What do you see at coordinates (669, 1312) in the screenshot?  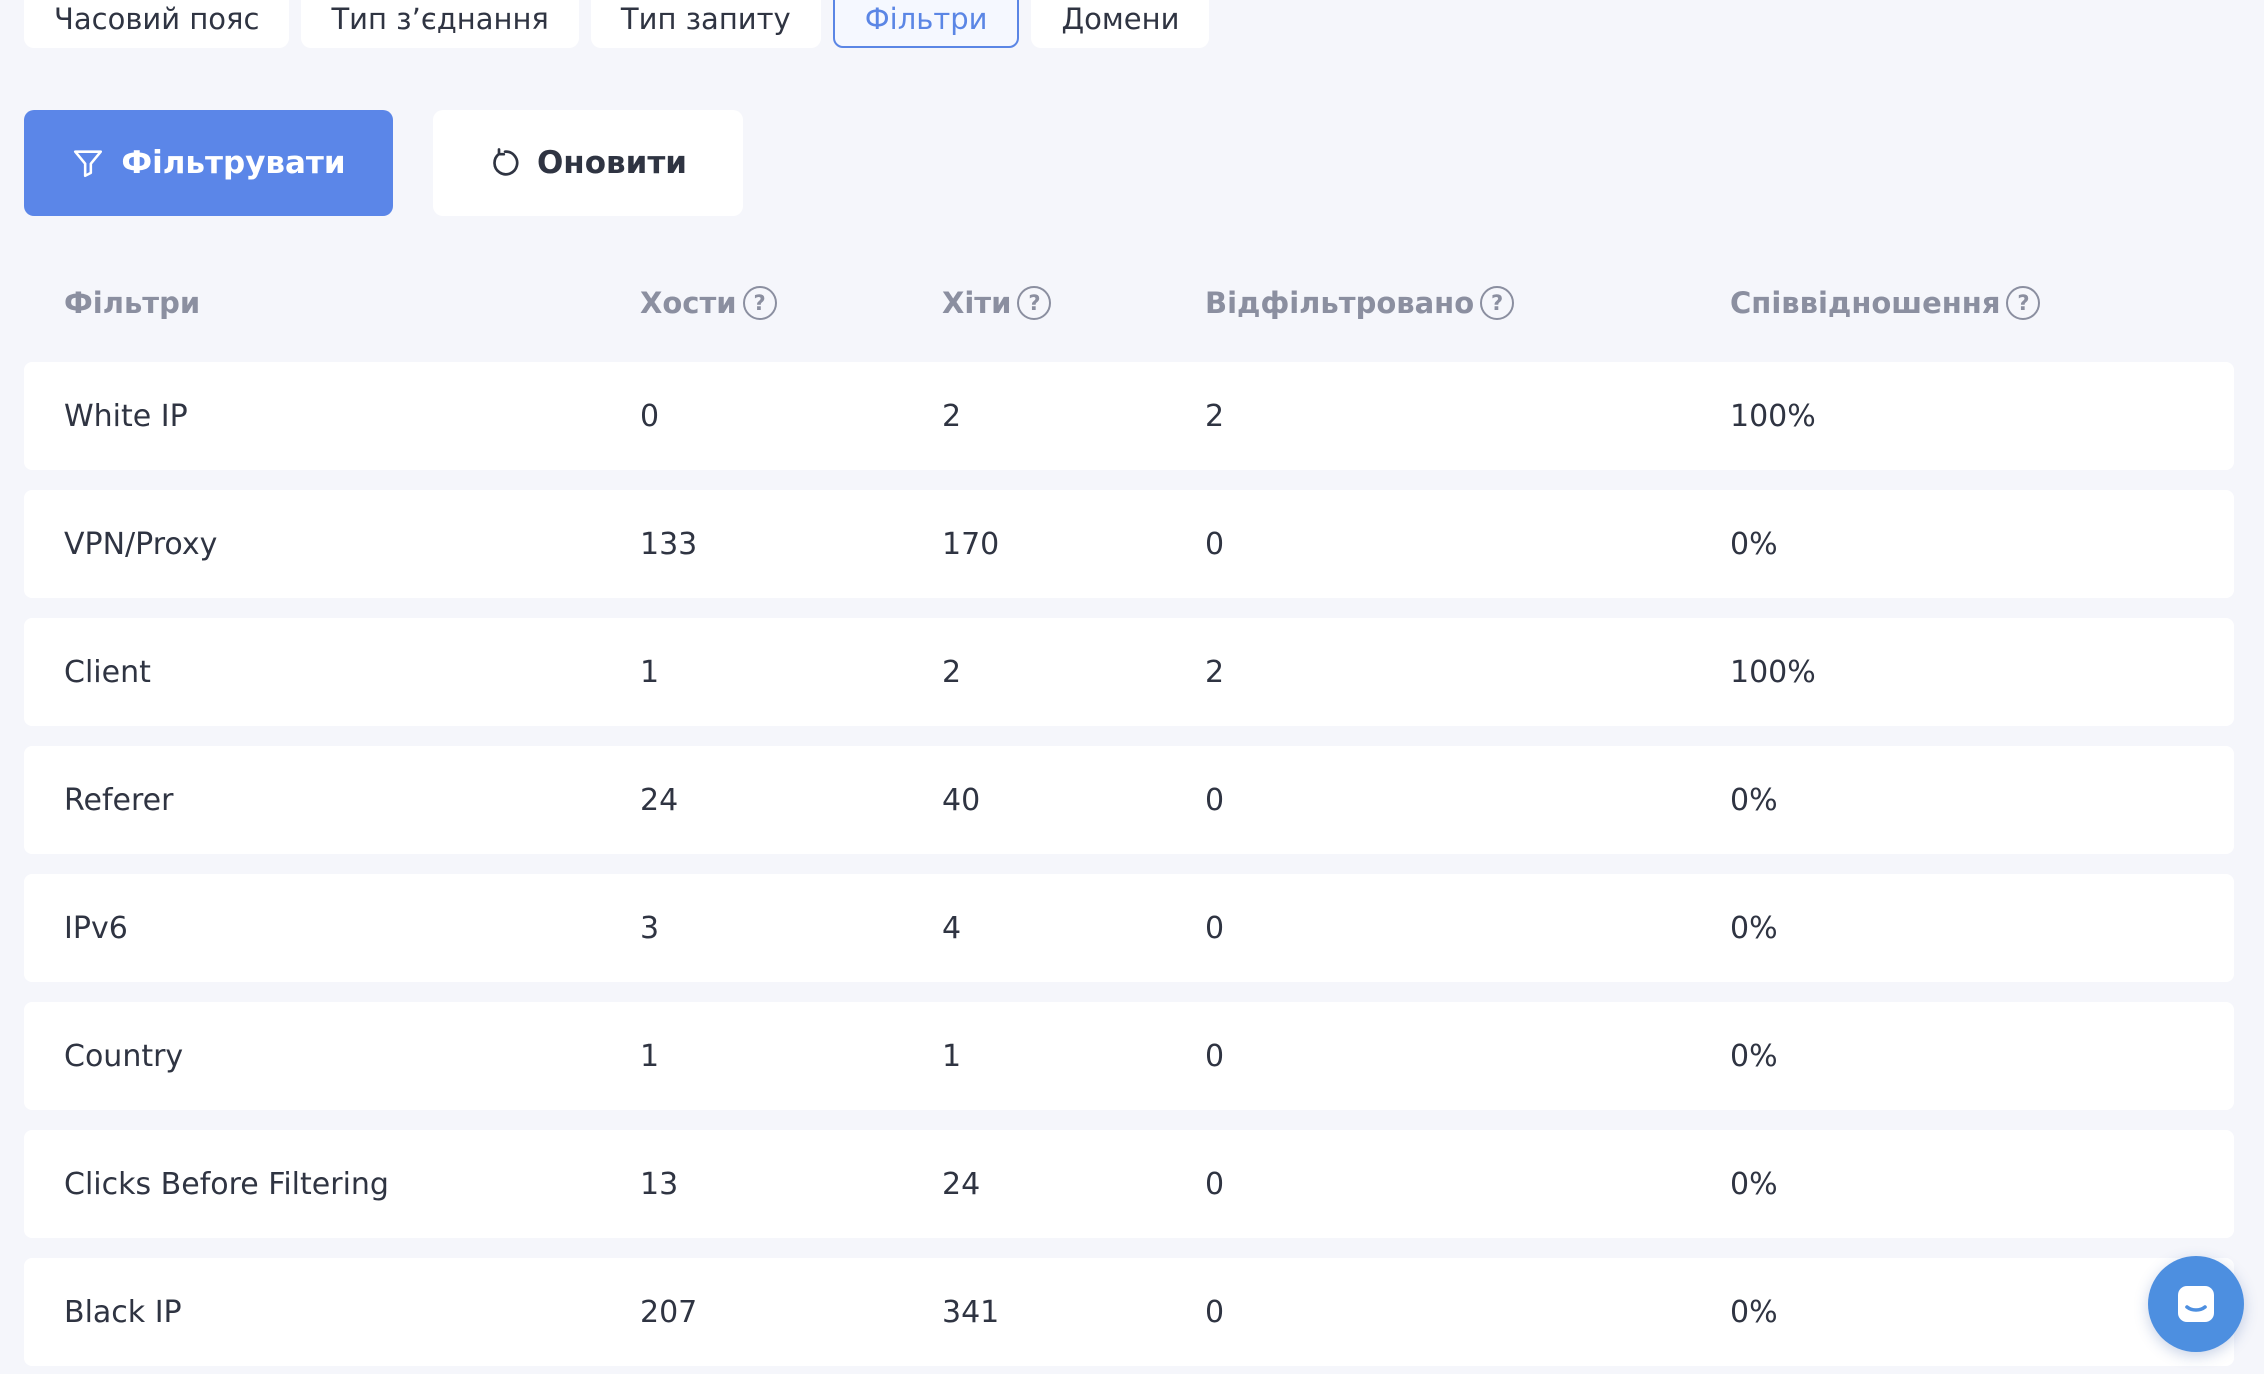 I see `cell-hosts: 207` at bounding box center [669, 1312].